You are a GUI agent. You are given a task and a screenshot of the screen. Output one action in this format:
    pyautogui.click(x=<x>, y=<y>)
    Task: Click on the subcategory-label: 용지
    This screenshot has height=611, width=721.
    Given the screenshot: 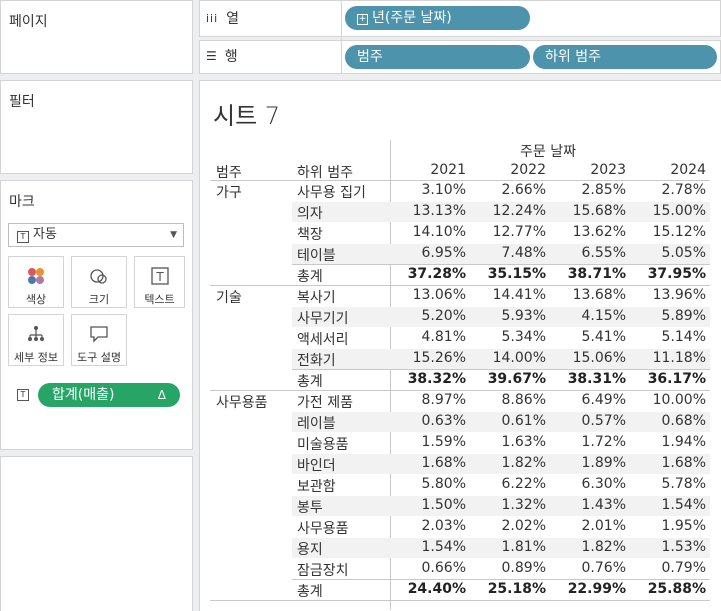 What is the action you would take?
    pyautogui.click(x=310, y=549)
    